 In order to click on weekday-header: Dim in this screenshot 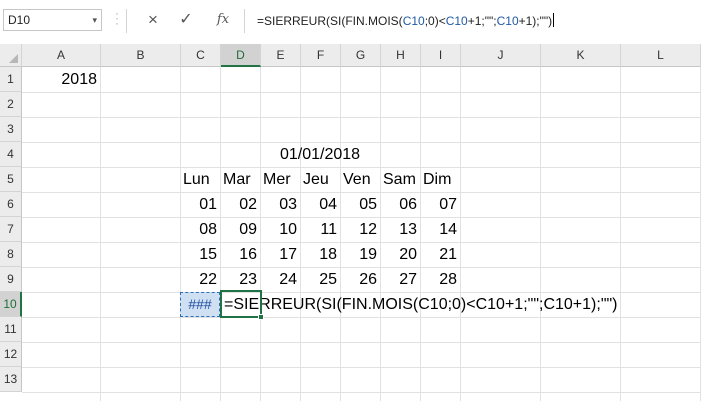, I will do `click(440, 179)`.